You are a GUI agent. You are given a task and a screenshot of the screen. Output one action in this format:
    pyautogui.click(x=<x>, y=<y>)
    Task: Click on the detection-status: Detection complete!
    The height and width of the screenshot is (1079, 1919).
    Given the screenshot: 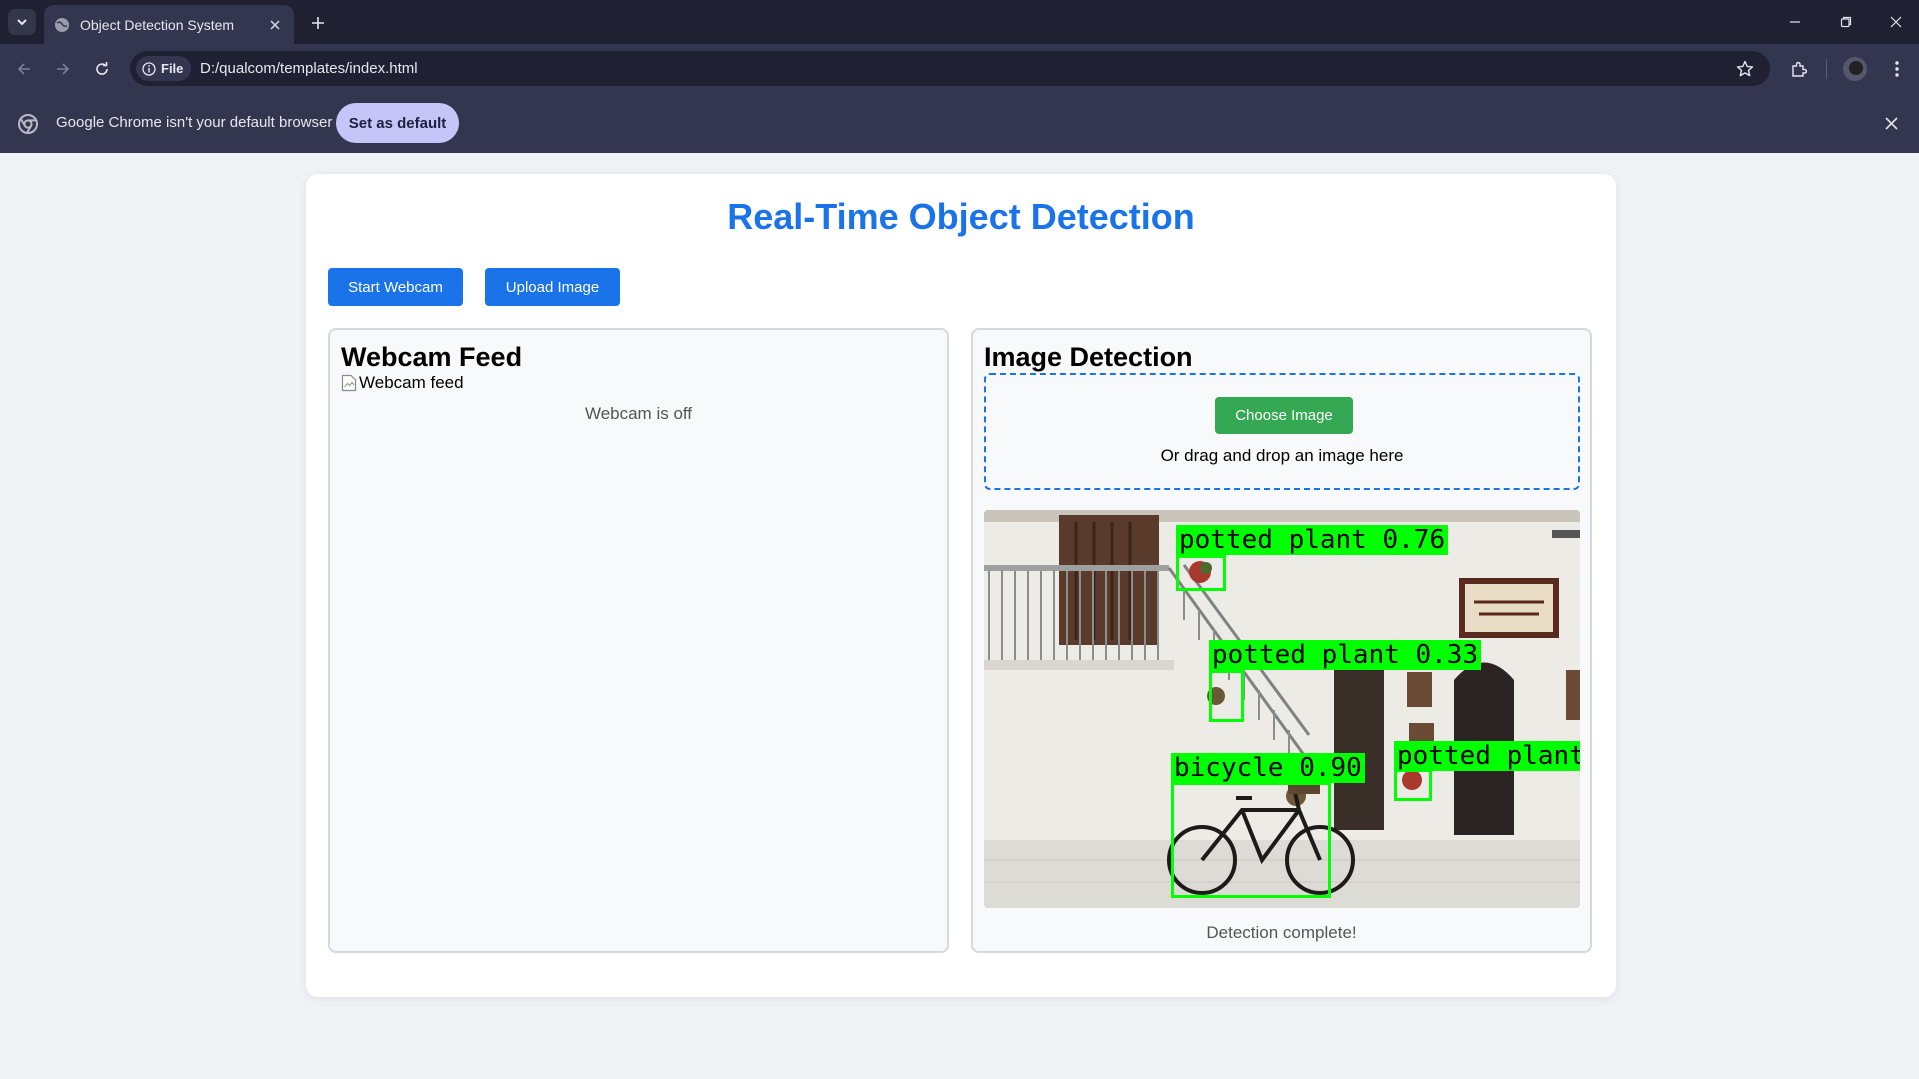 What is the action you would take?
    pyautogui.click(x=1281, y=932)
    